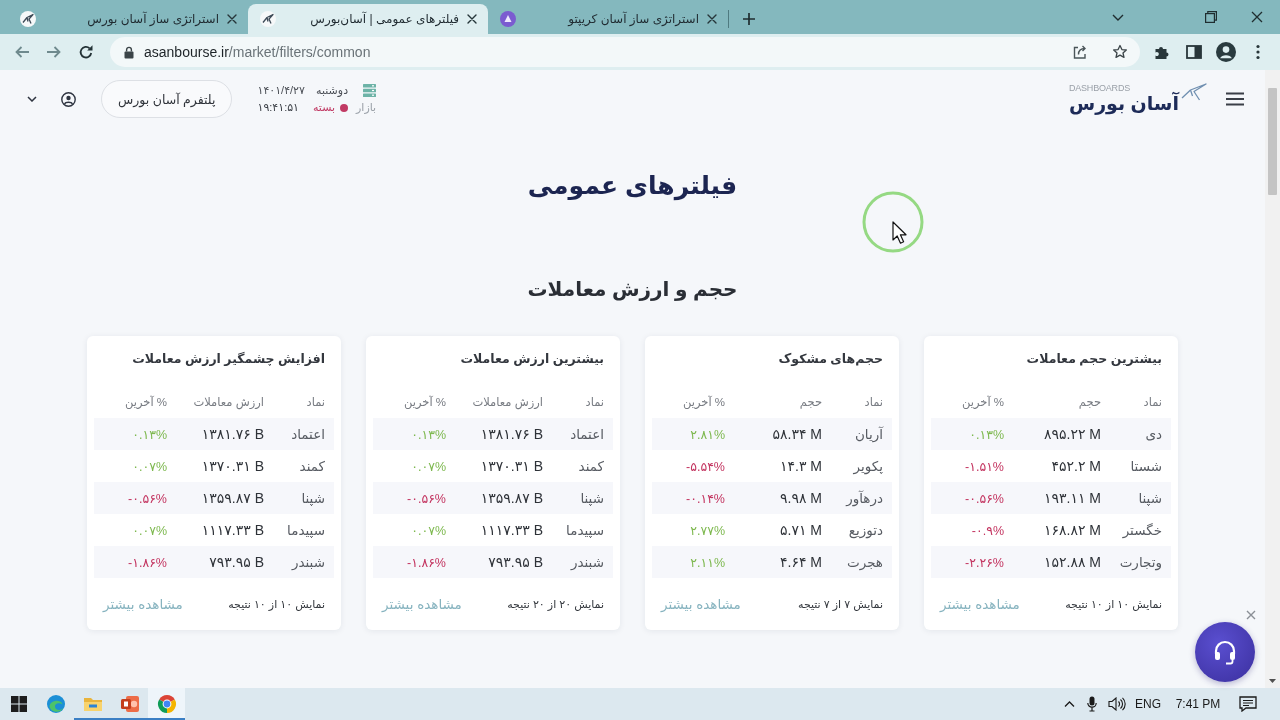 The height and width of the screenshot is (720, 1280). I want to click on round-logo-icon, so click(508, 19).